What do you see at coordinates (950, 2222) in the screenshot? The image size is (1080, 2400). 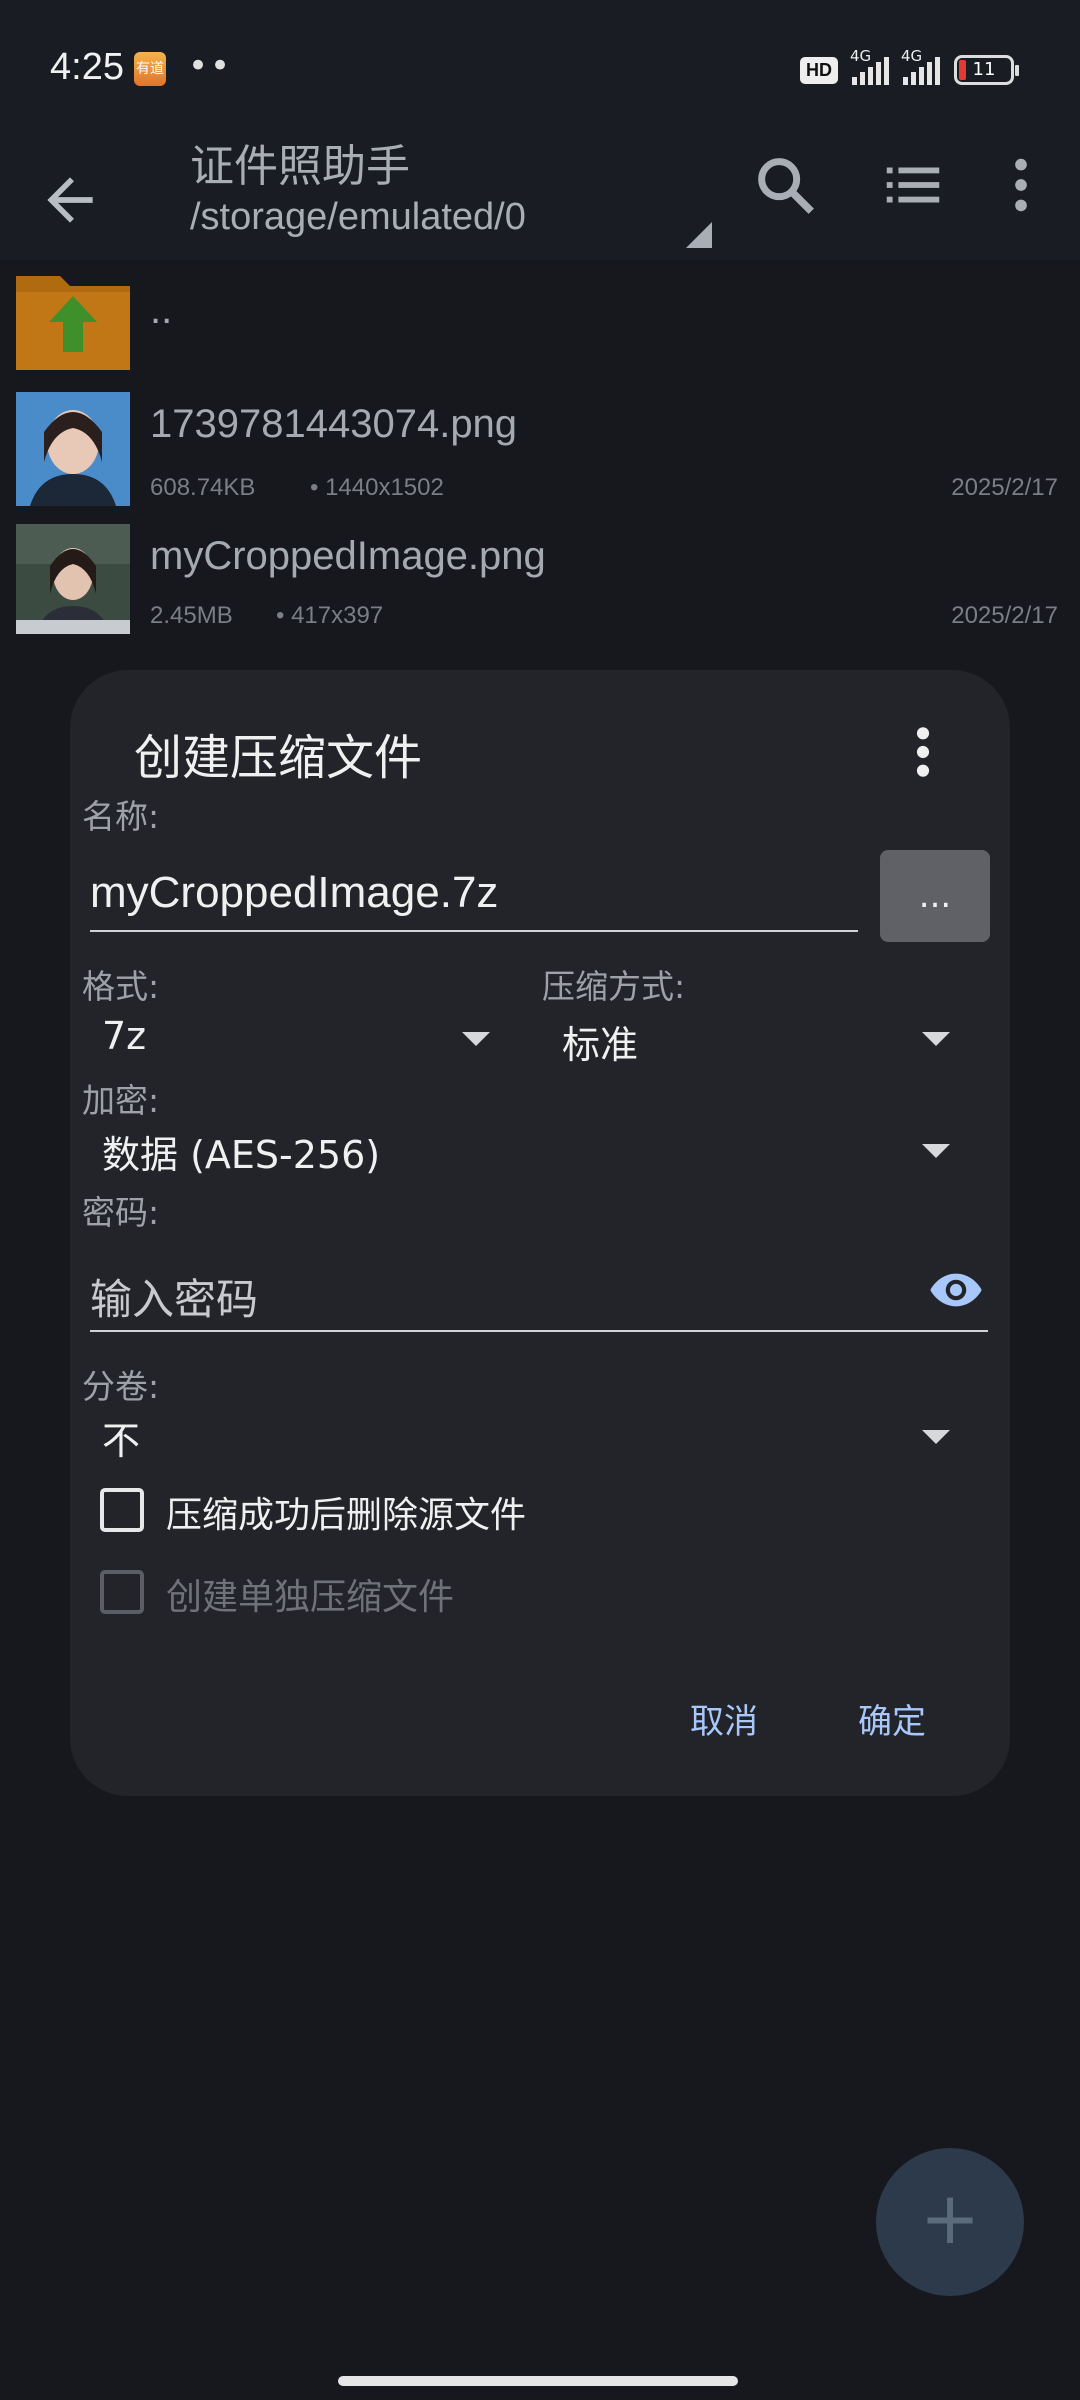 I see `add-fab-button: +` at bounding box center [950, 2222].